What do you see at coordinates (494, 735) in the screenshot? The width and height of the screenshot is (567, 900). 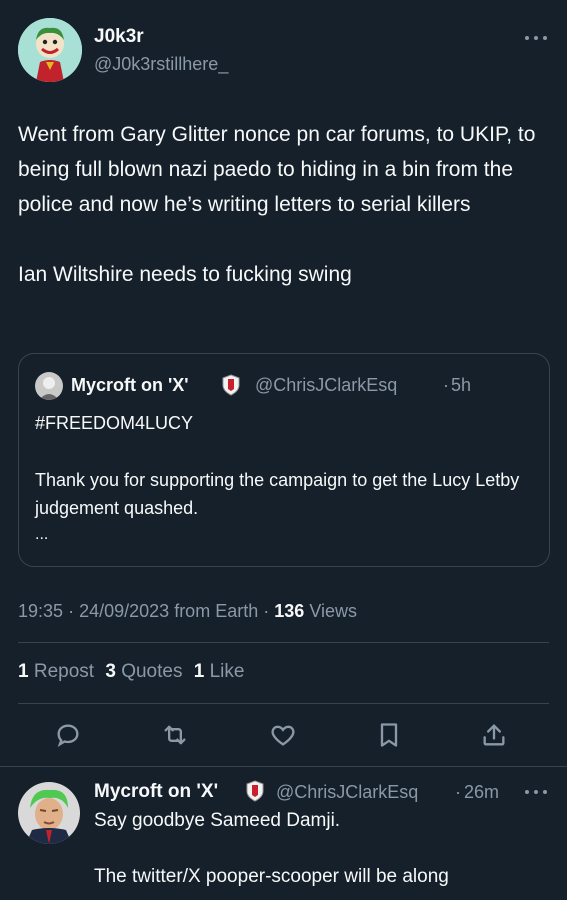 I see `share-icon` at bounding box center [494, 735].